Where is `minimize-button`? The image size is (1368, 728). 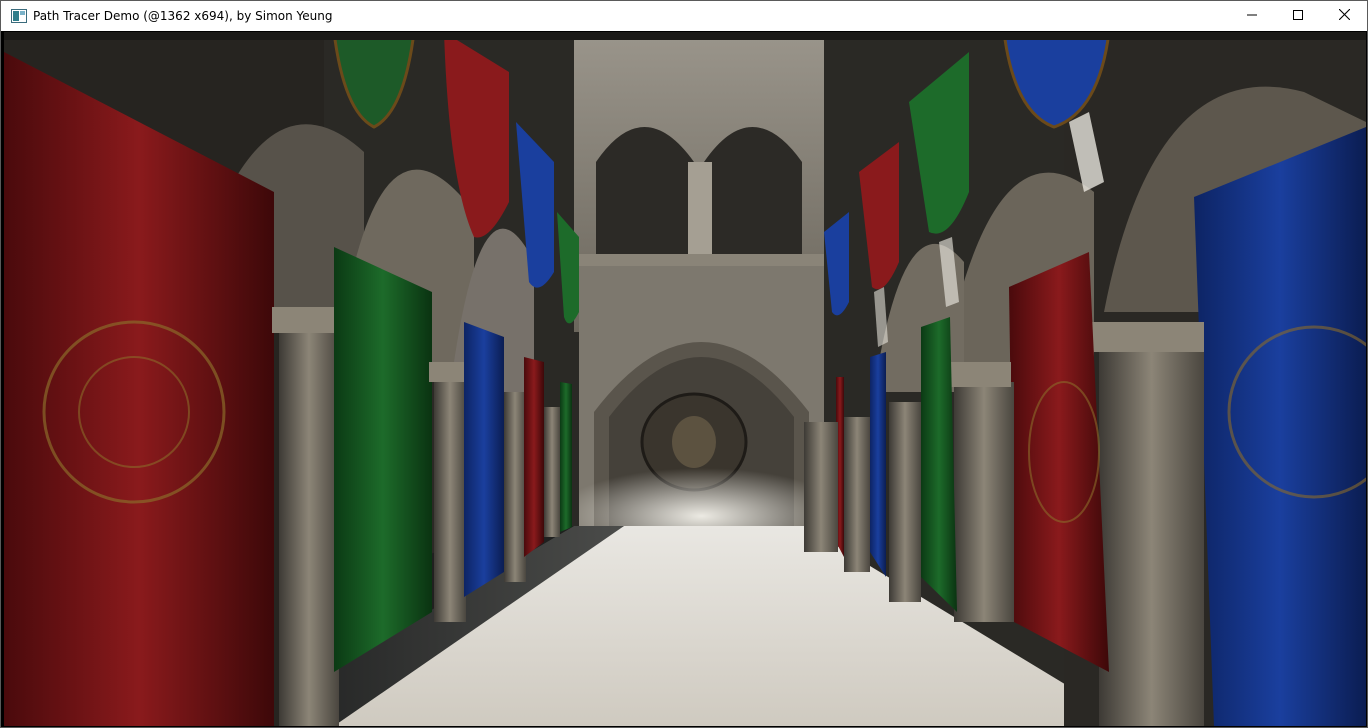
minimize-button is located at coordinates (1252, 16).